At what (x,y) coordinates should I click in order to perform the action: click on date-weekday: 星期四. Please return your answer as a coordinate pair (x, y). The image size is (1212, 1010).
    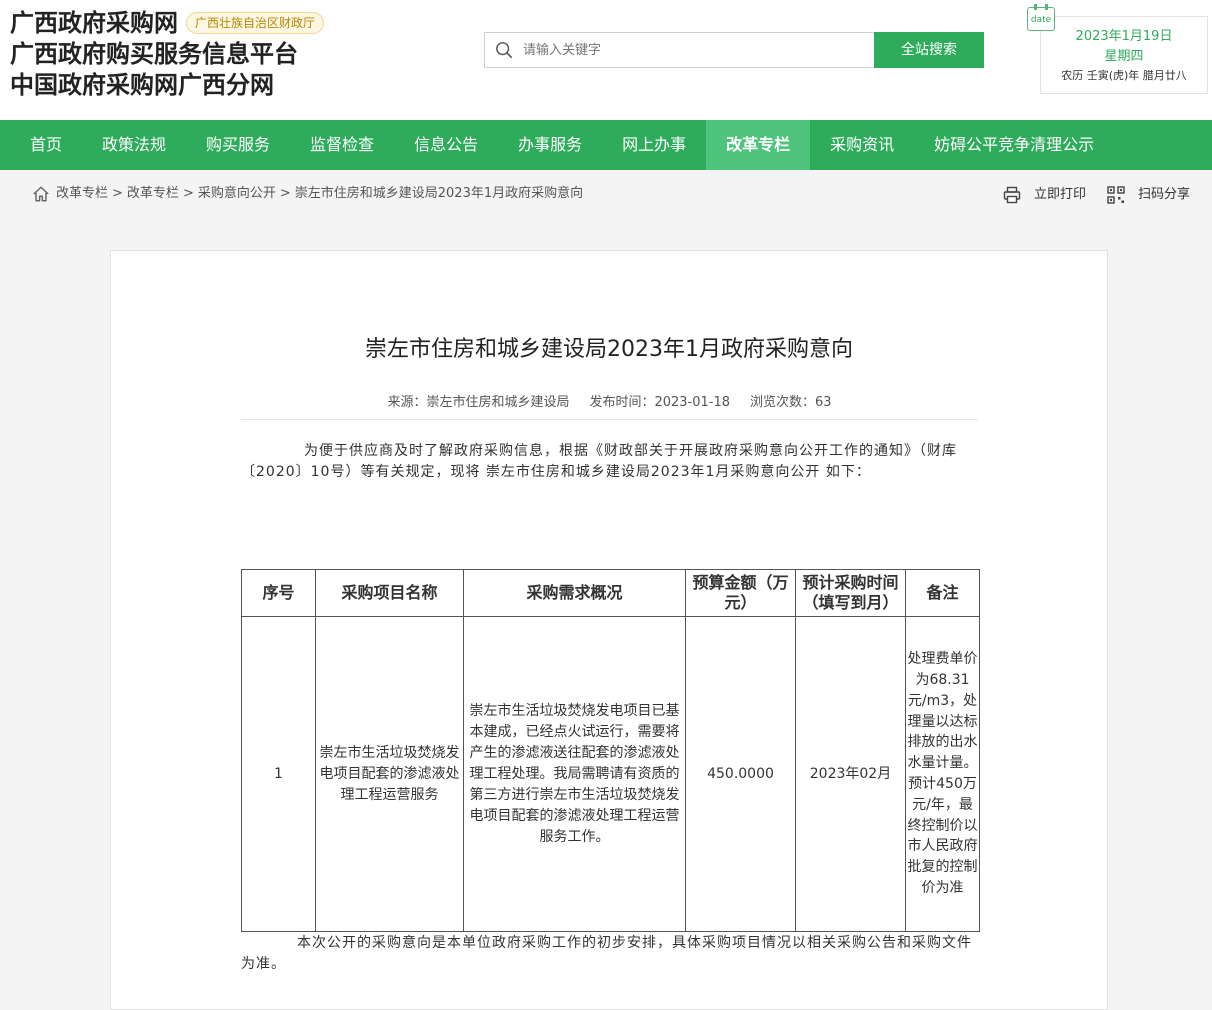
    Looking at the image, I should click on (1124, 56).